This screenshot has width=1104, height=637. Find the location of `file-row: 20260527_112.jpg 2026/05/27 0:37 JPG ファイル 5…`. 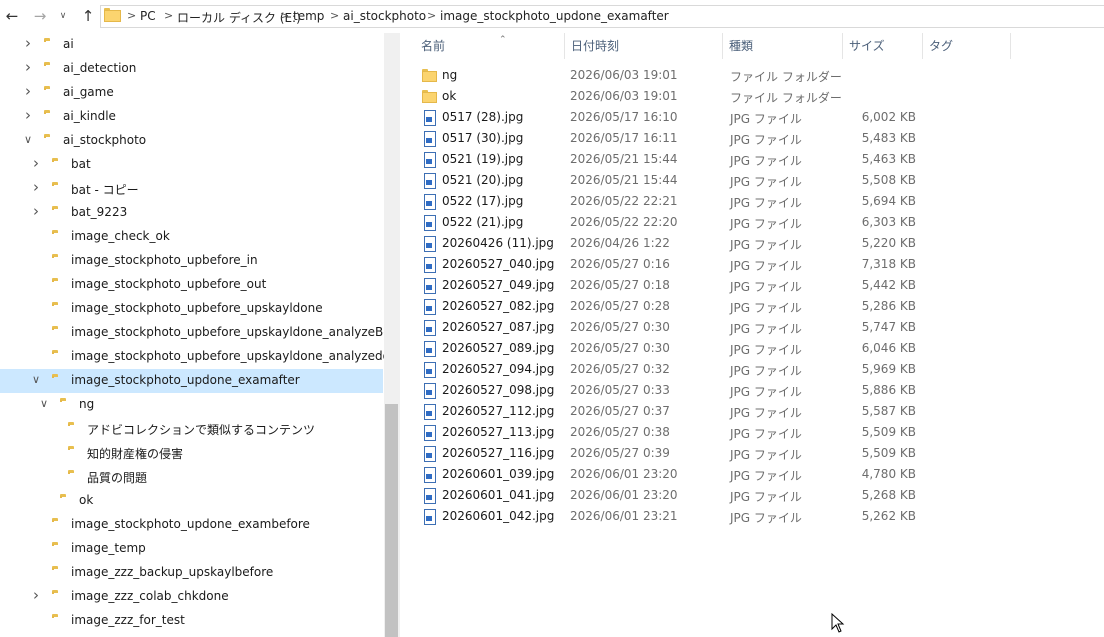

file-row: 20260527_112.jpg 2026/05/27 0:37 JPG ファイル 5… is located at coordinates (680, 411).